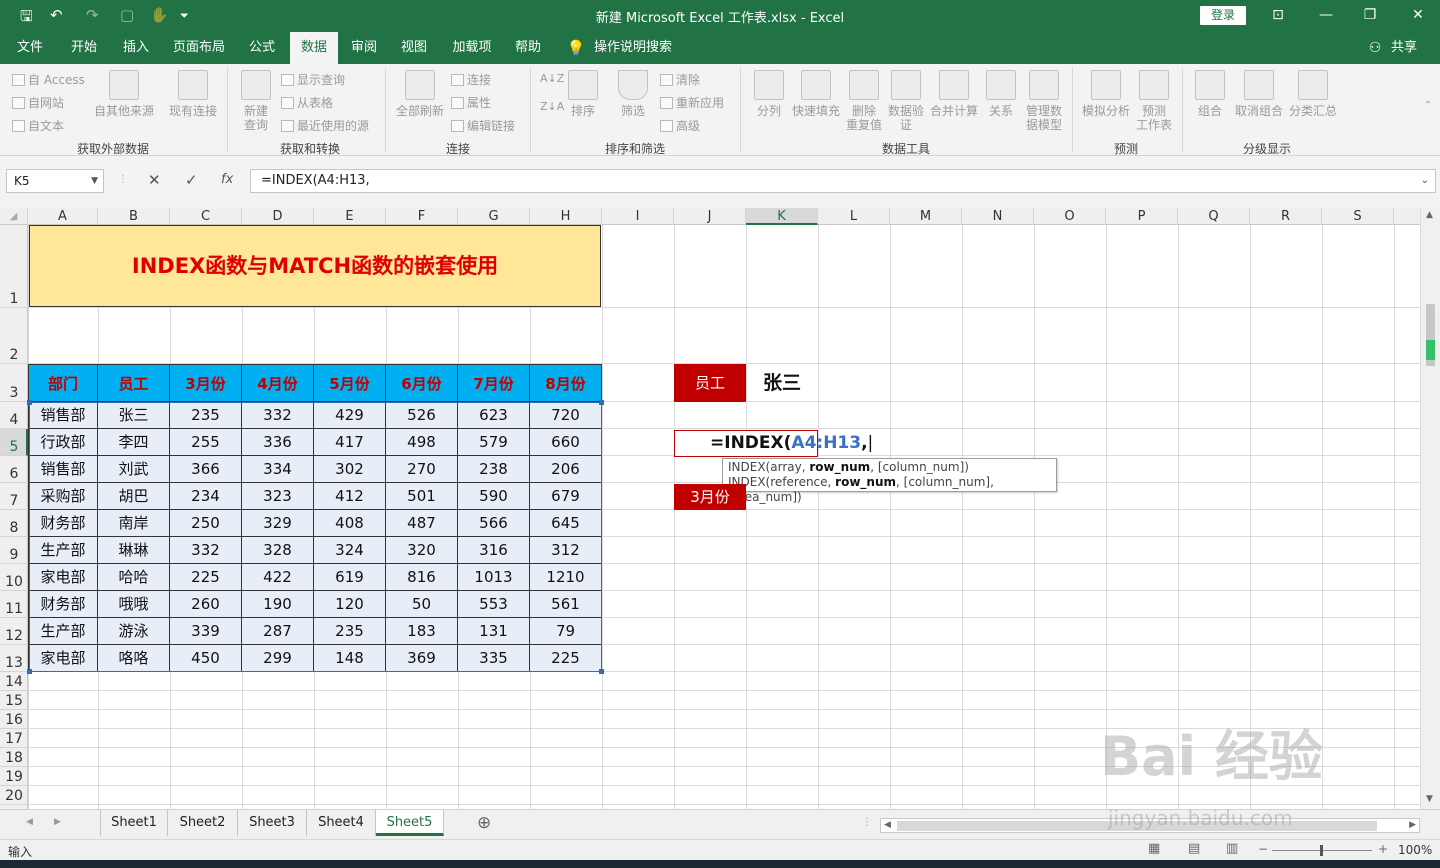  I want to click on scroll-left-icon: ◀, so click(887, 825).